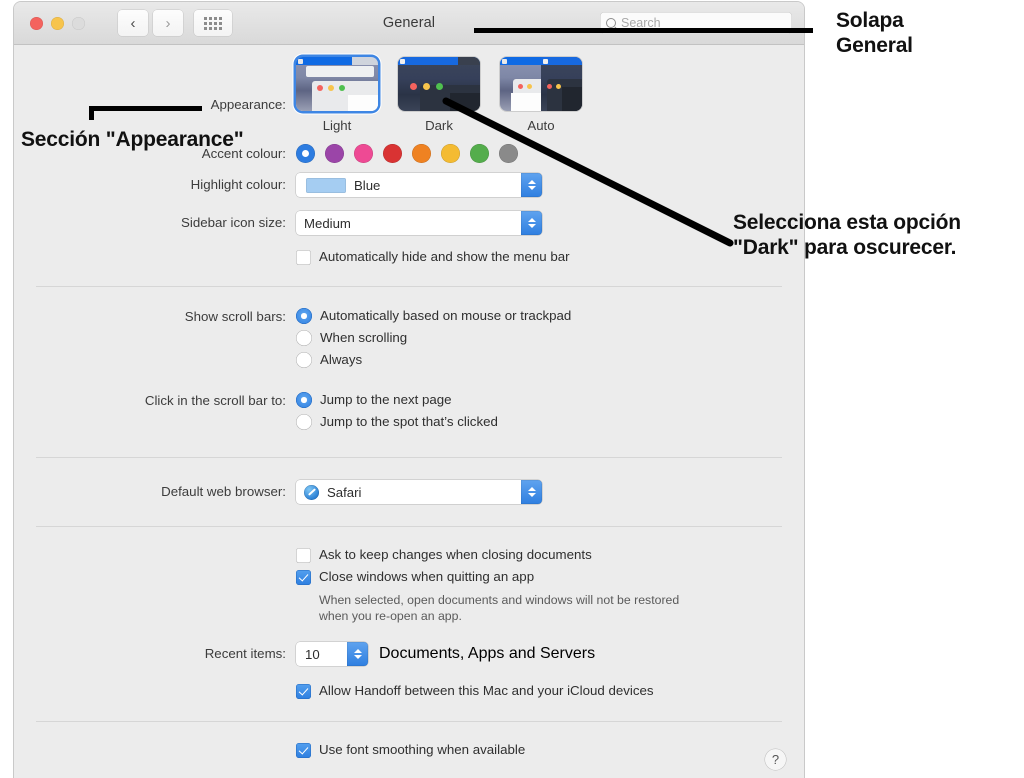  I want to click on annotation-dark-line2: "Dark" para oscurecer., so click(845, 247).